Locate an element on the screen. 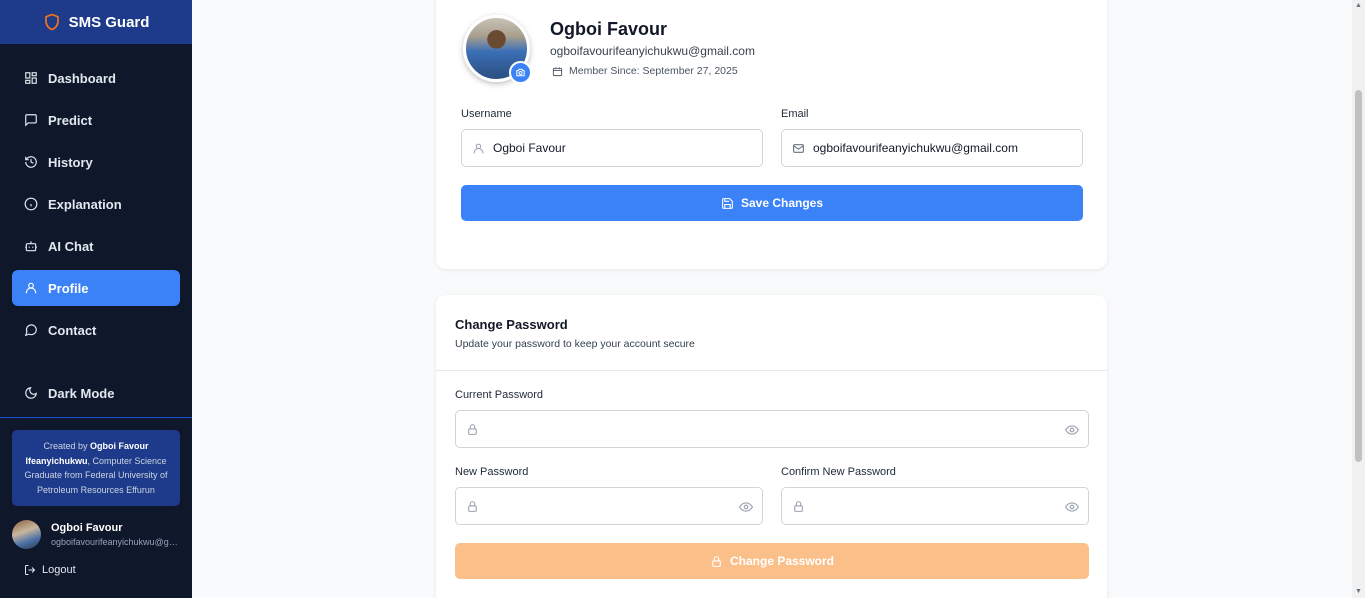  camera-icon is located at coordinates (520, 72).